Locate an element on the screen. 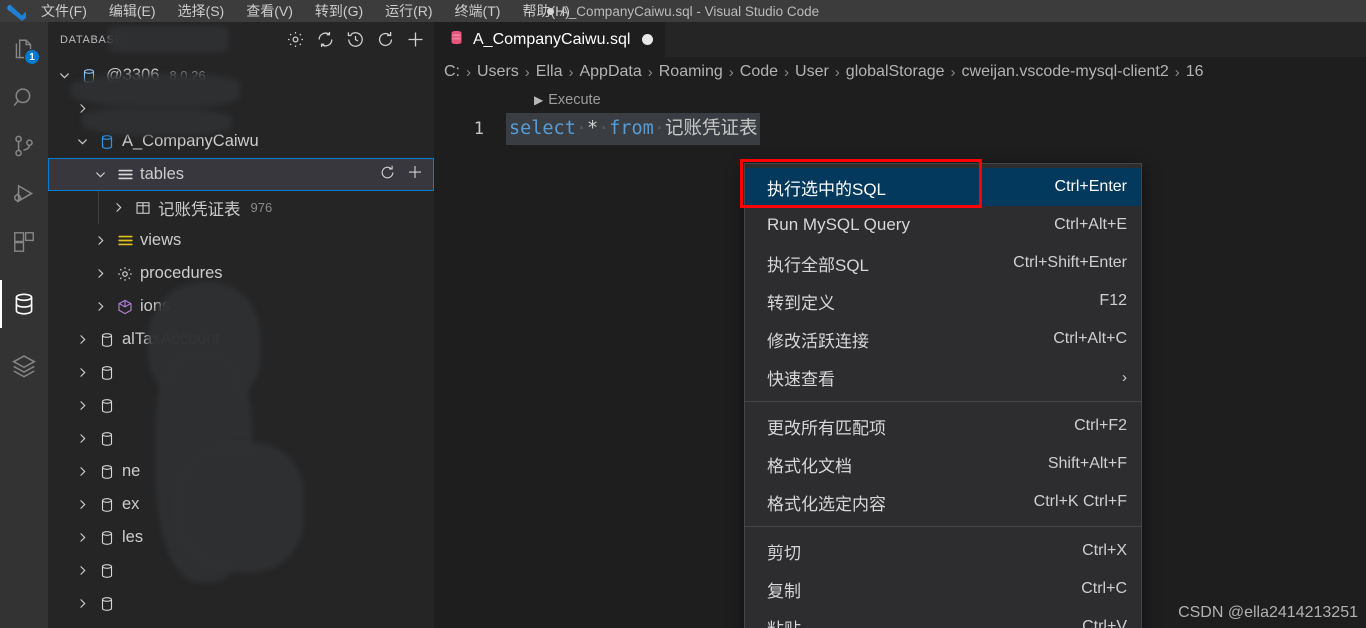  codelens-execute: ▶ Execute is located at coordinates (900, 100).